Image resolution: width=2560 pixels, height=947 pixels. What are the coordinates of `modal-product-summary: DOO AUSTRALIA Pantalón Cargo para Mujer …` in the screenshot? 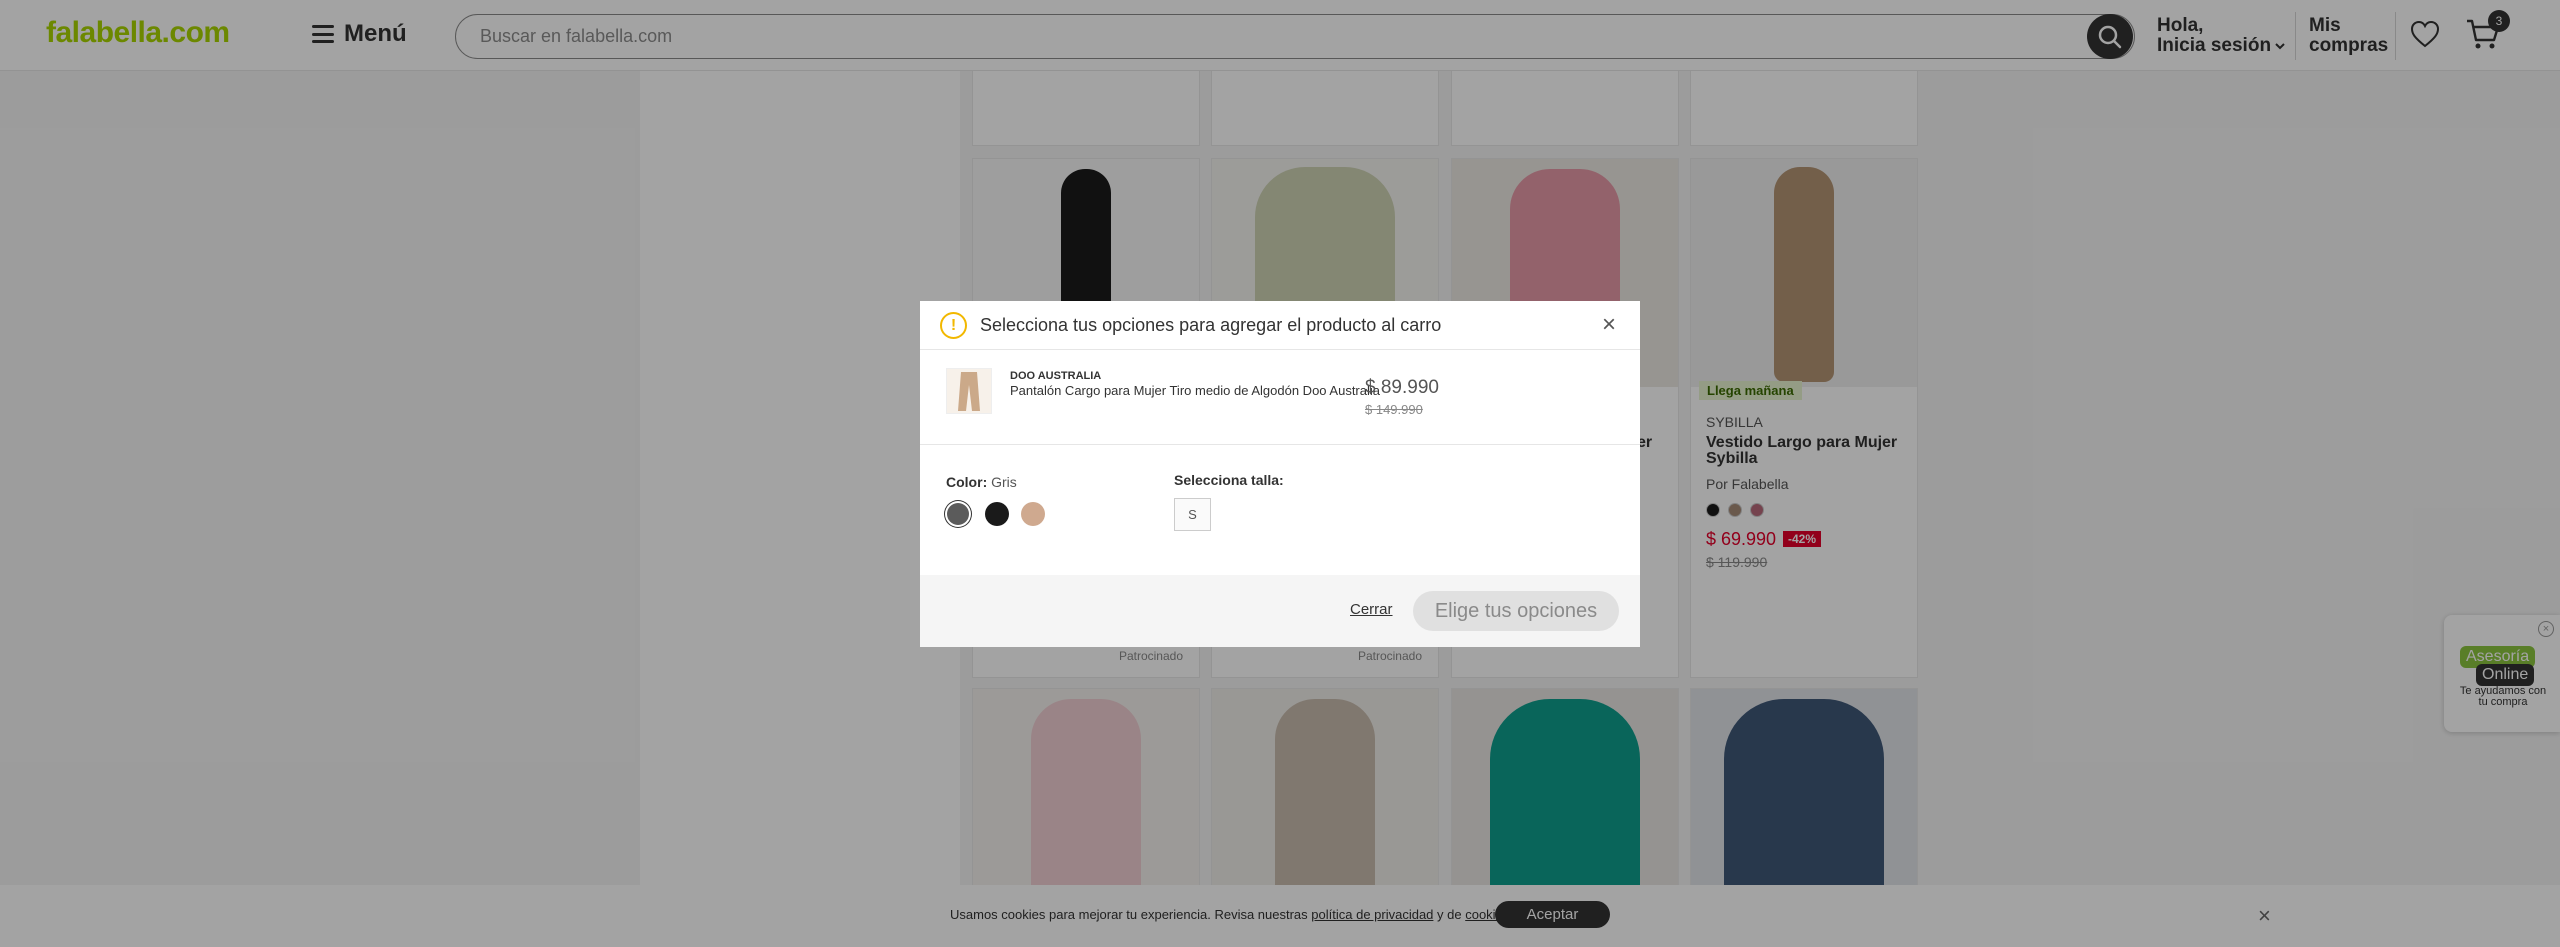 It's located at (1280, 397).